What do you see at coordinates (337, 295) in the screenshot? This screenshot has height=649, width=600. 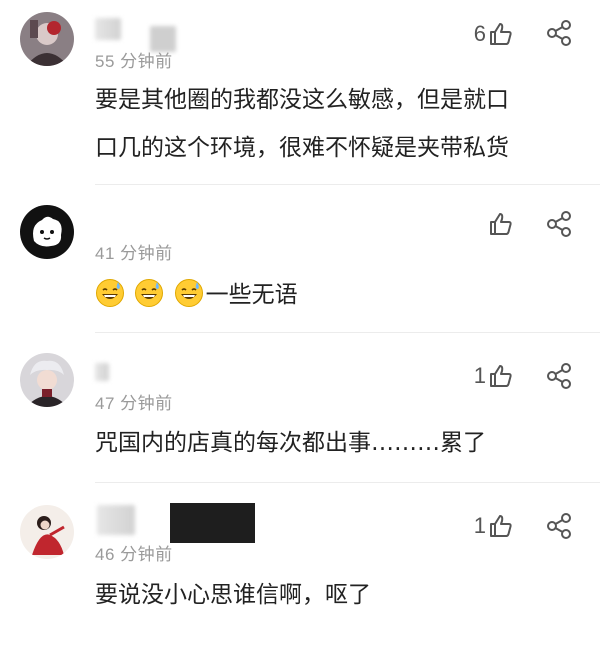 I see `comment-text: 一些无语` at bounding box center [337, 295].